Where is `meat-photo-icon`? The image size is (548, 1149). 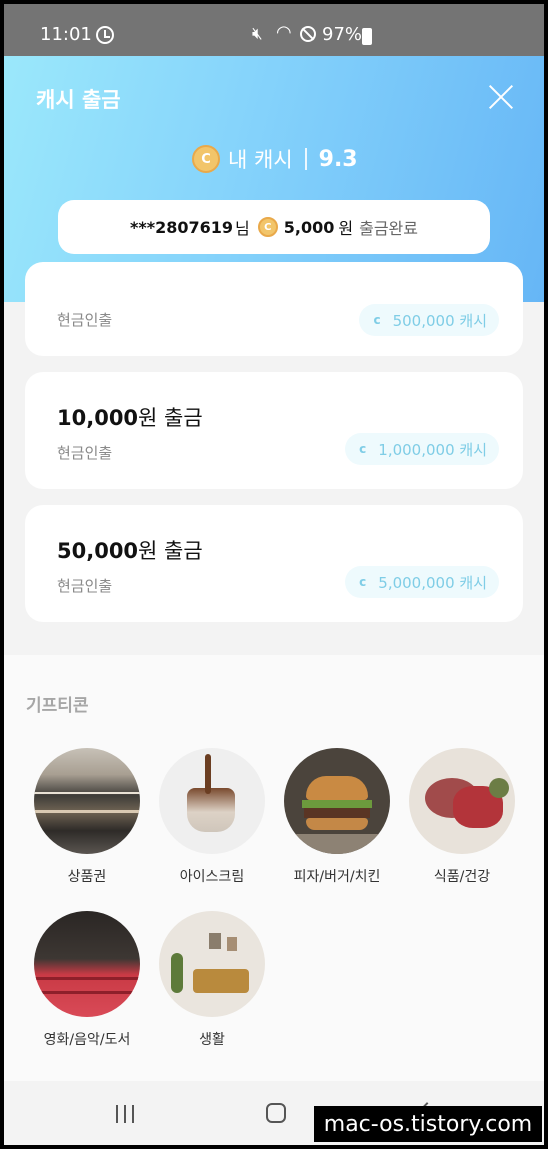
meat-photo-icon is located at coordinates (462, 801).